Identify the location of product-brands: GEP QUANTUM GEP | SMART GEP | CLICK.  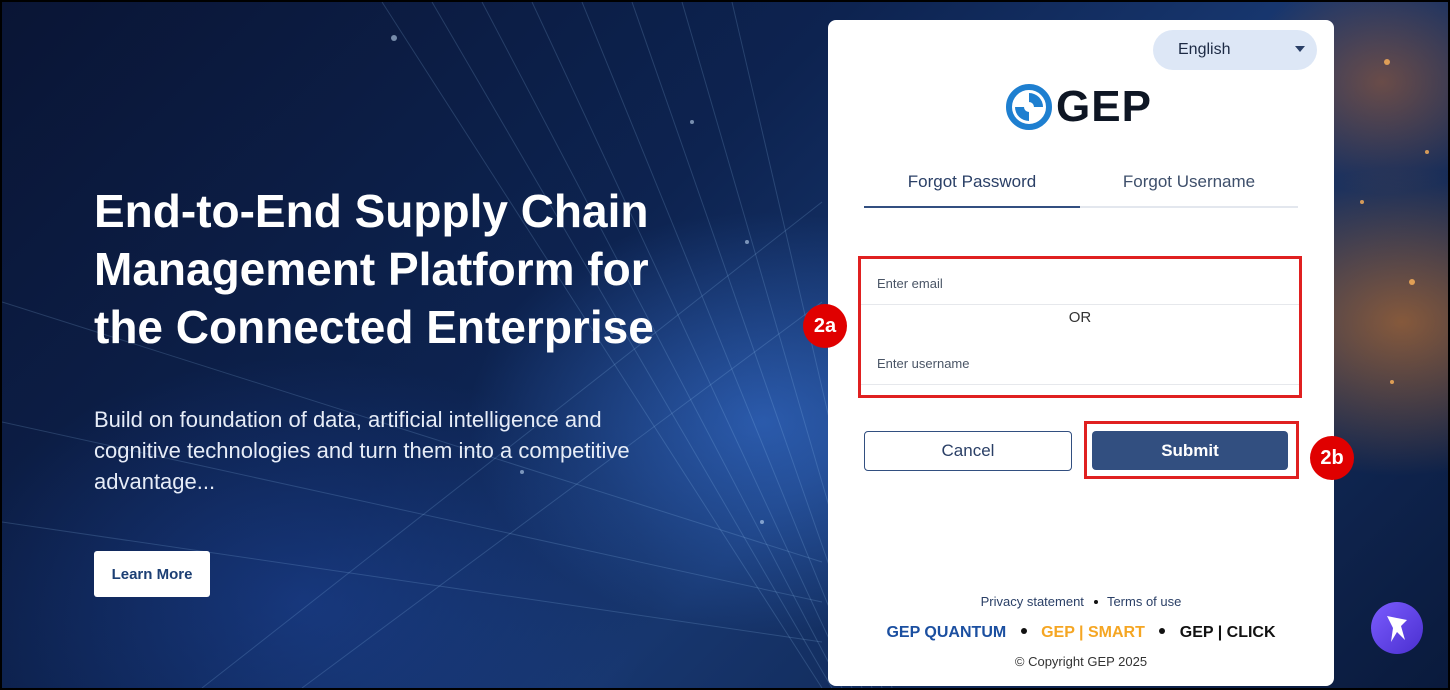
(1081, 633).